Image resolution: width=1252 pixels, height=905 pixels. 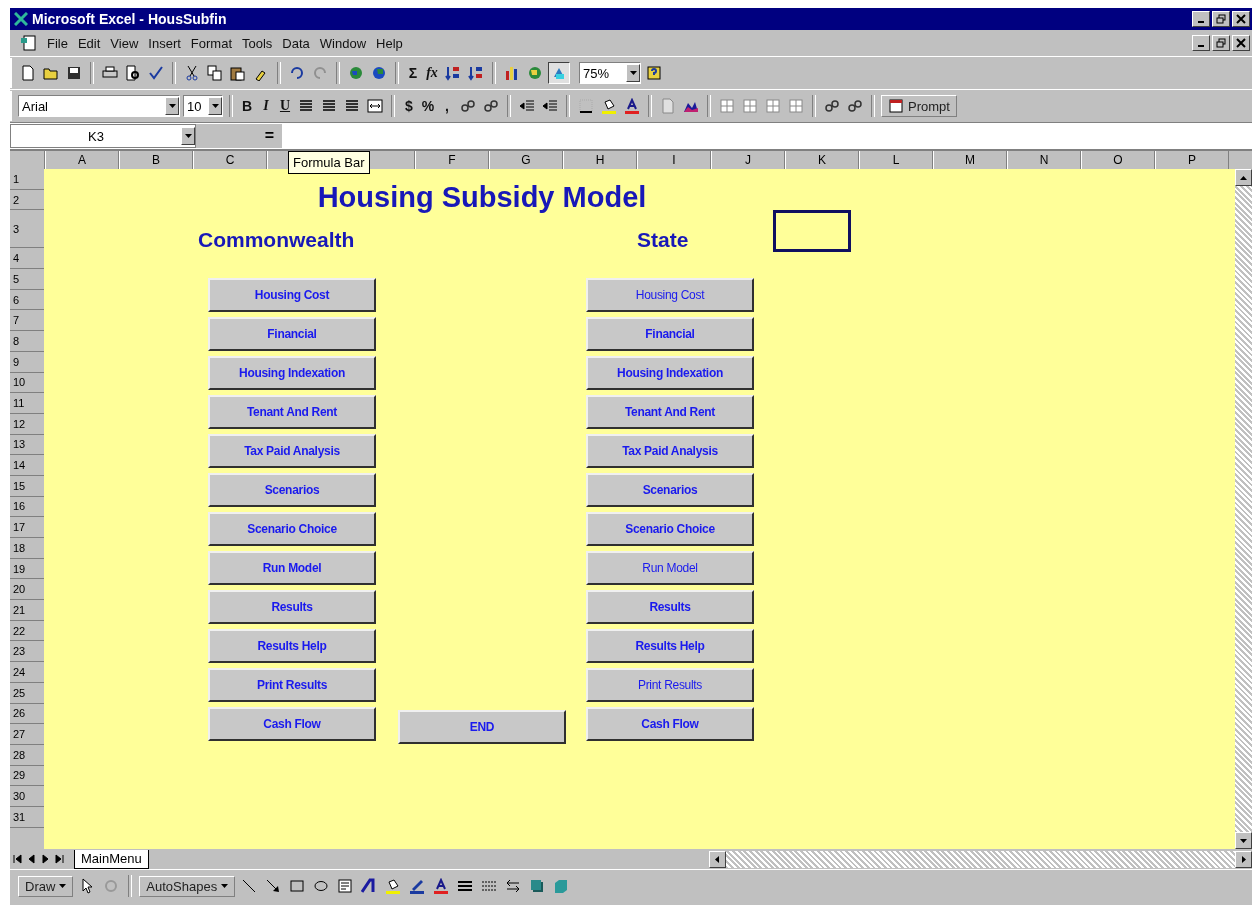 I want to click on zoom-dropdown: 75%, so click(x=610, y=73).